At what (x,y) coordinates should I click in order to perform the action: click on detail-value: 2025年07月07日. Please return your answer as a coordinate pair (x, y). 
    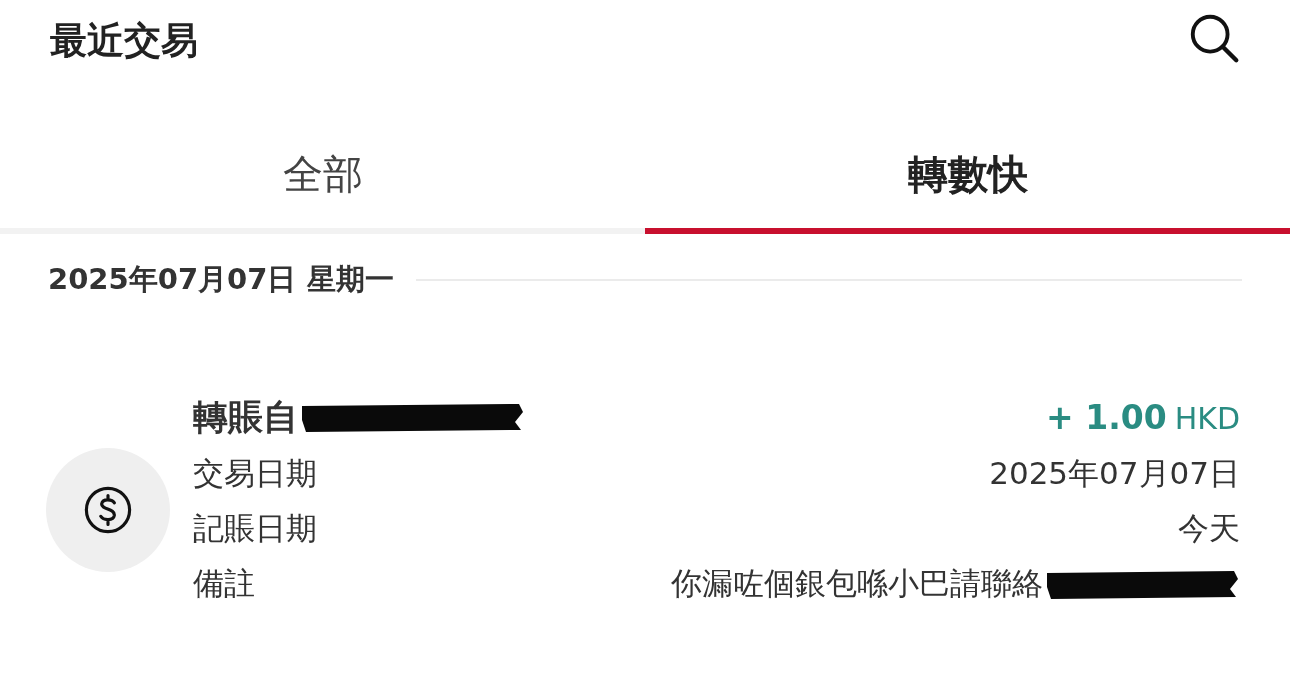
    Looking at the image, I should click on (1114, 473).